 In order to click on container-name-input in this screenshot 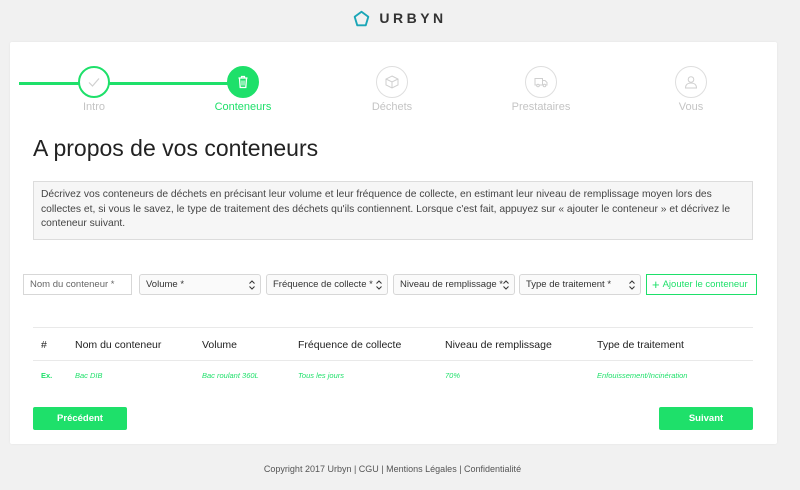, I will do `click(80, 284)`.